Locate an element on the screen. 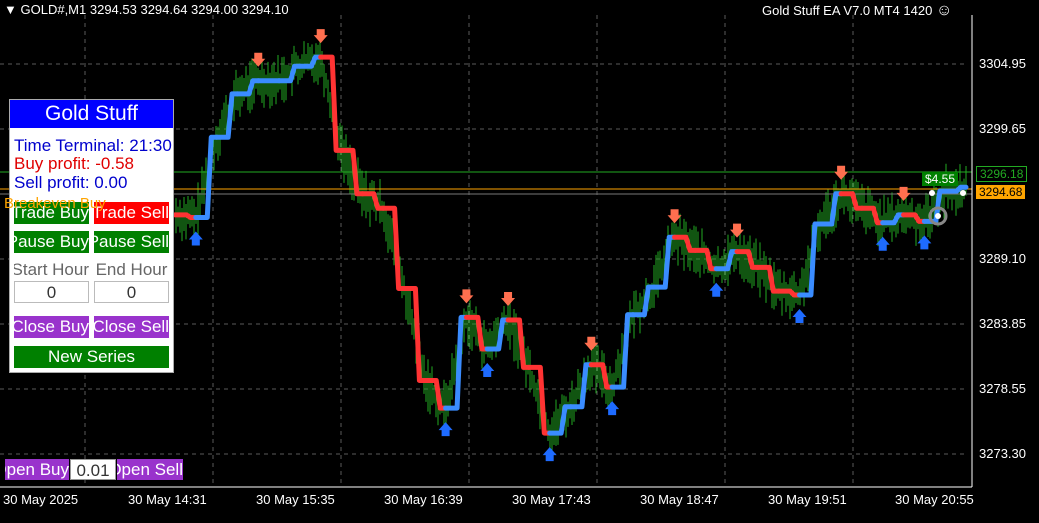 Image resolution: width=1039 pixels, height=523 pixels. ea-header: Gold Stuff EA V7.0 MT4 1420 ☺ is located at coordinates (857, 11).